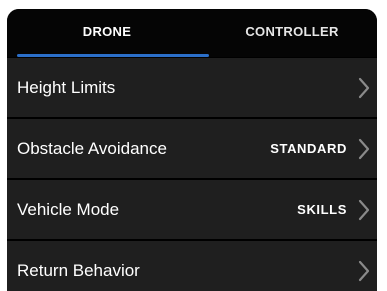 This screenshot has width=387, height=291. I want to click on setting-label: Height Limits, so click(66, 87).